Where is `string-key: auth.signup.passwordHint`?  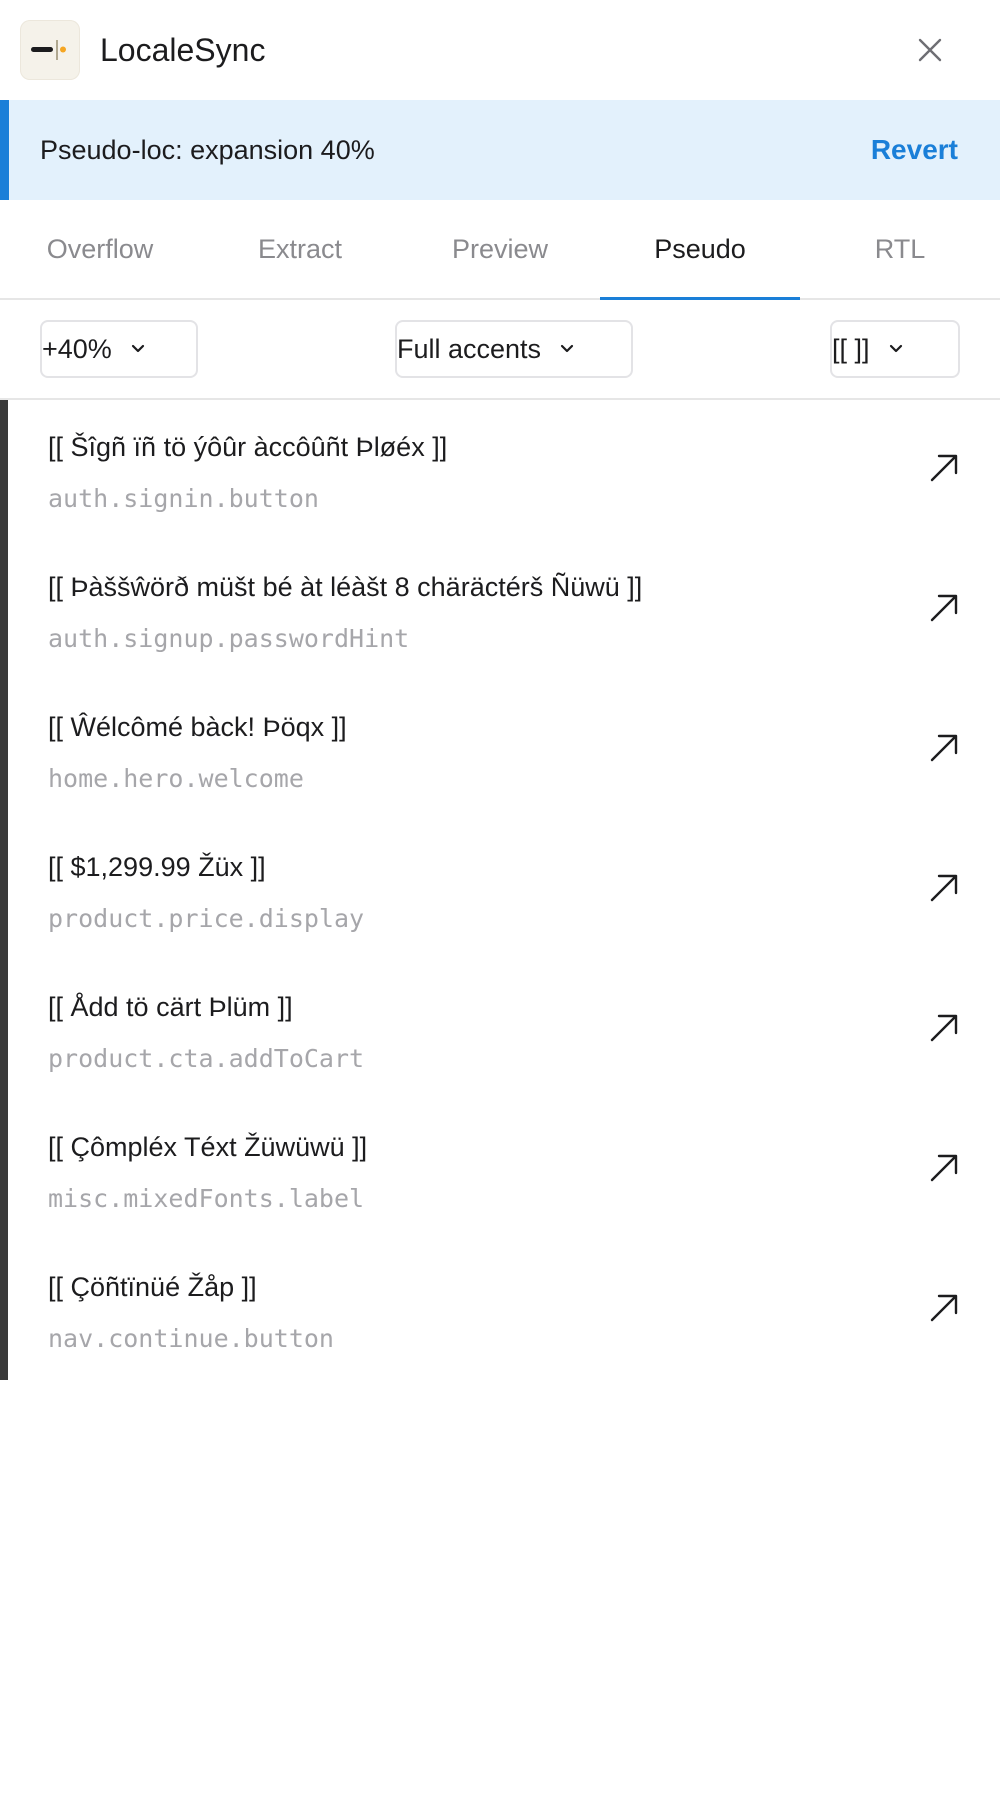
string-key: auth.signup.passwordHint is located at coordinates (229, 638).